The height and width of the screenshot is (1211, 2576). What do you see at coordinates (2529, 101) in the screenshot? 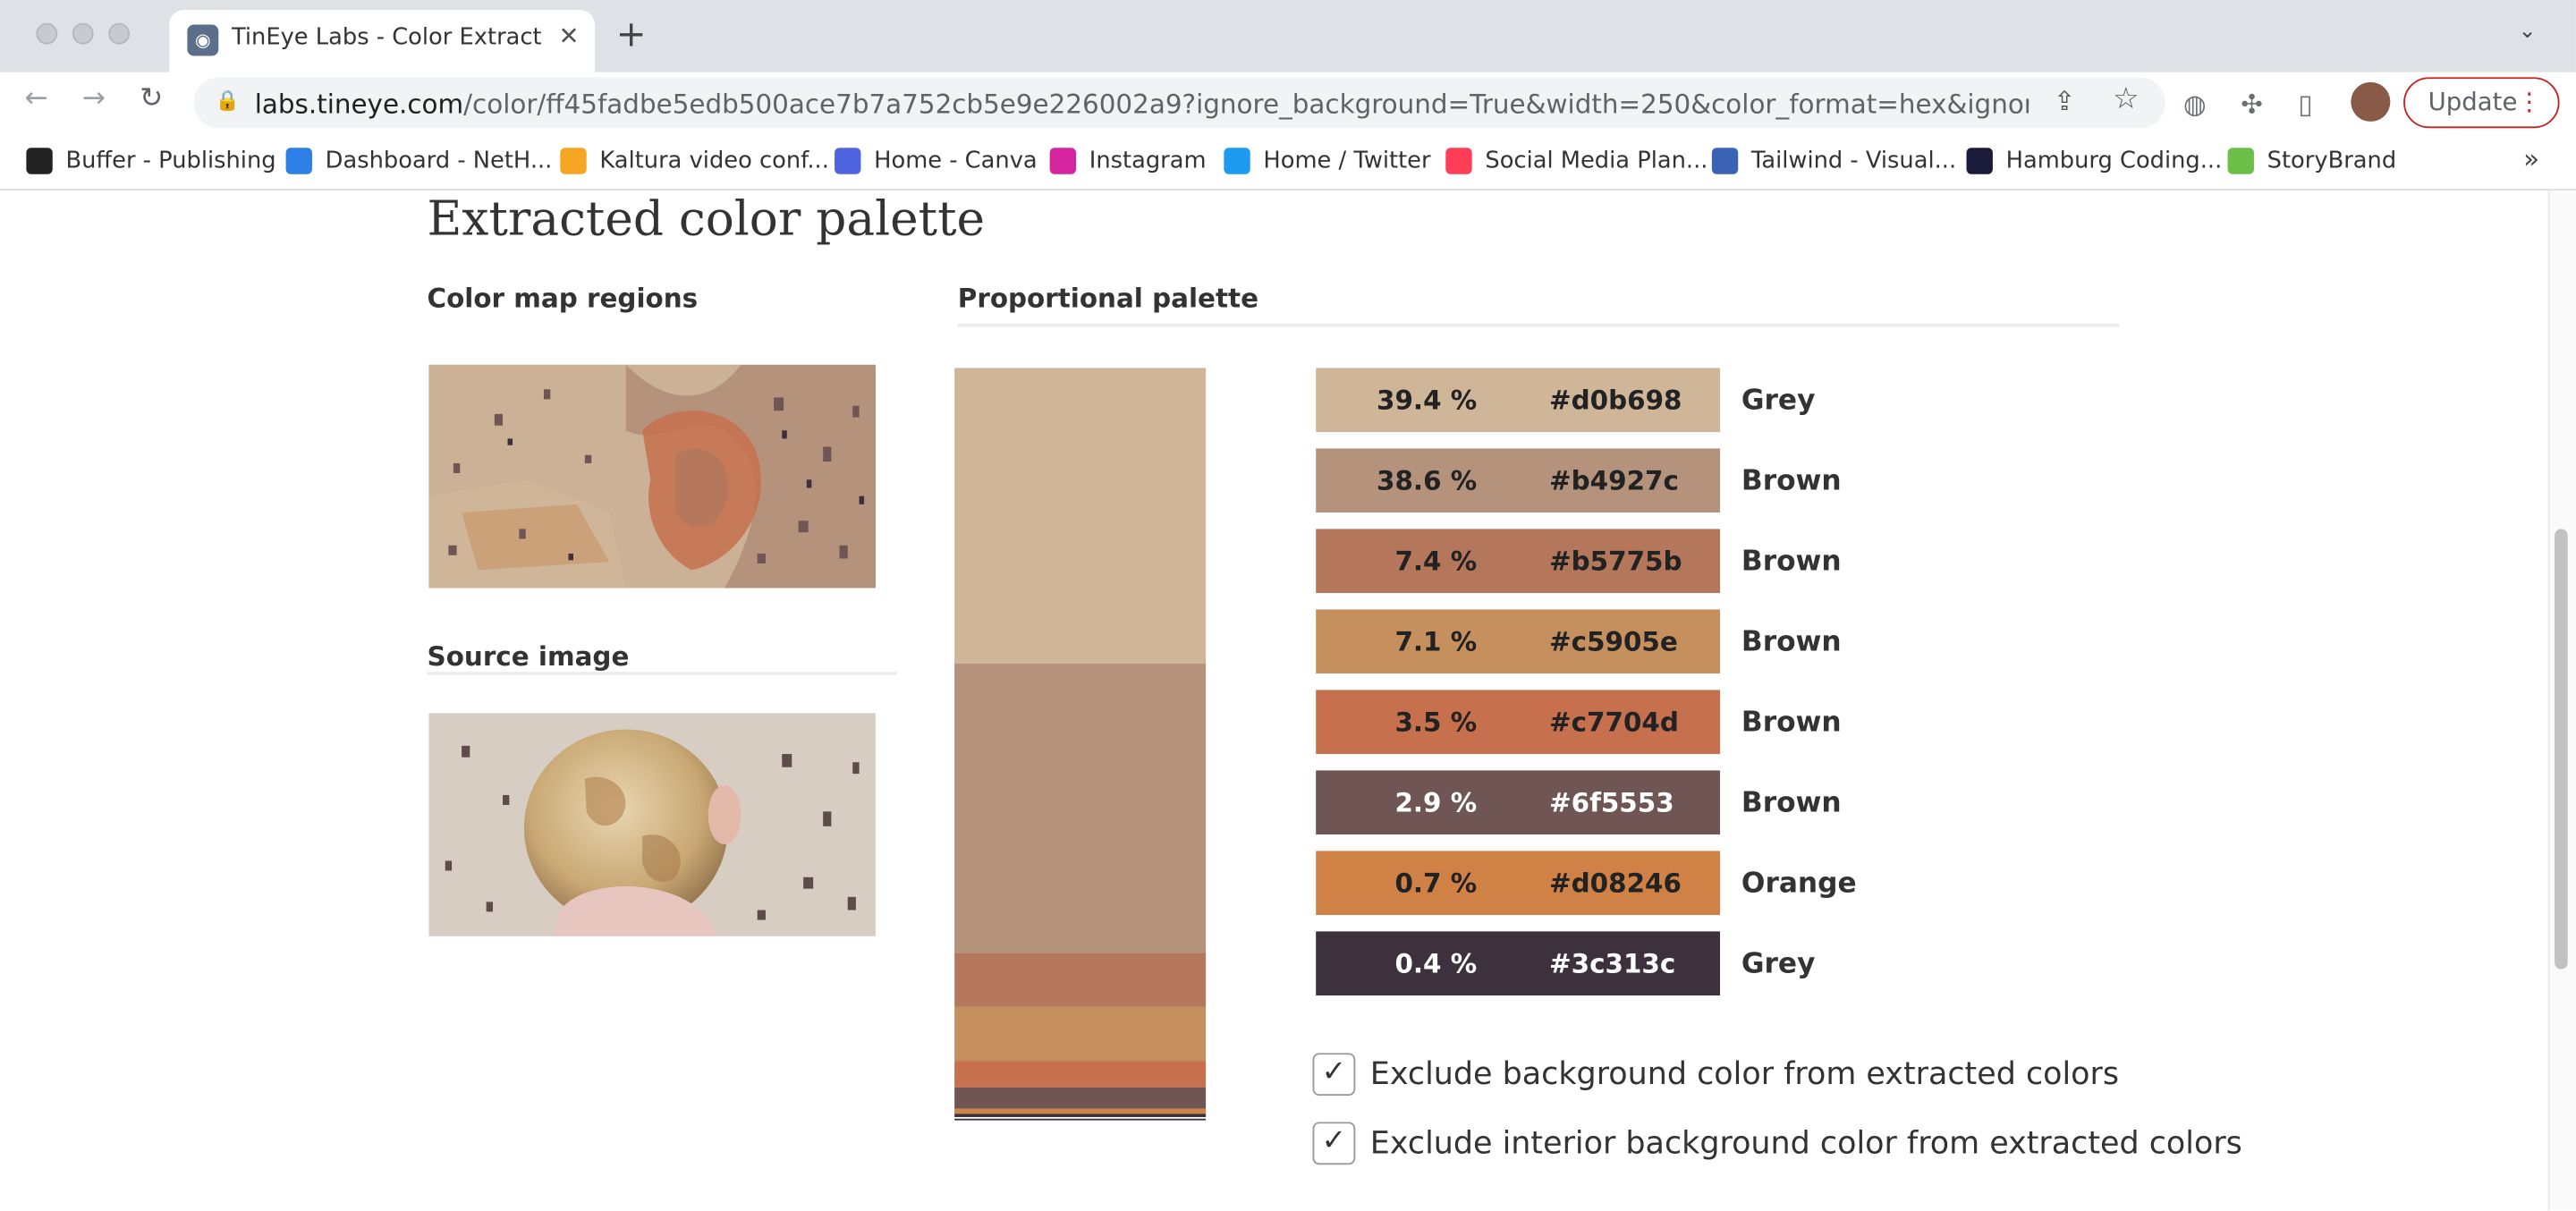
I see `more-menu-icon: ⋮` at bounding box center [2529, 101].